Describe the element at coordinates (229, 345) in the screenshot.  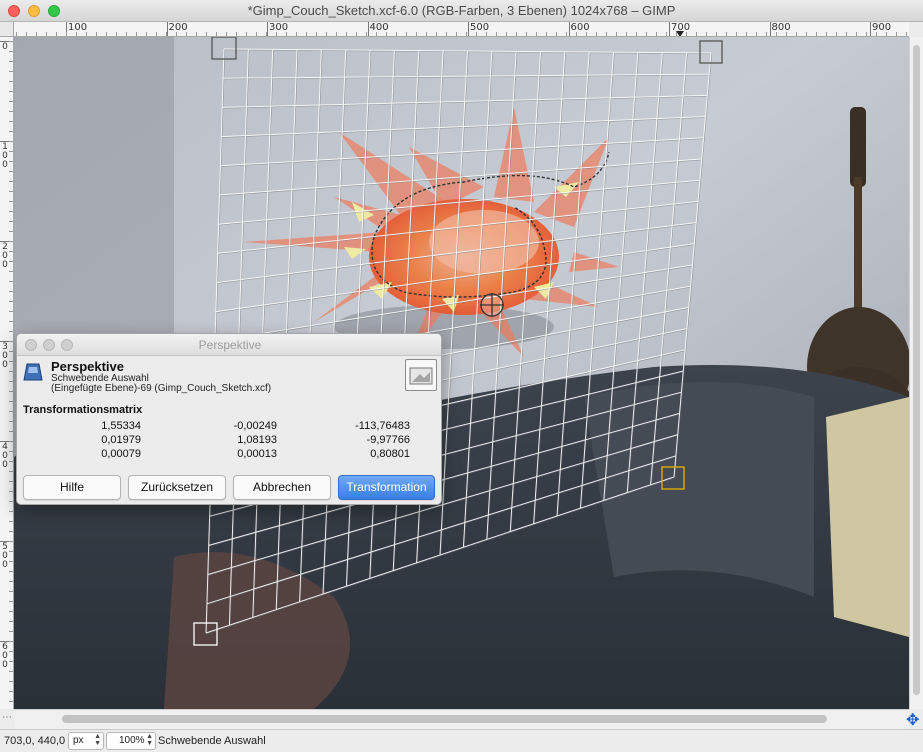
I see `dialog-title-bar: Perspektive` at that location.